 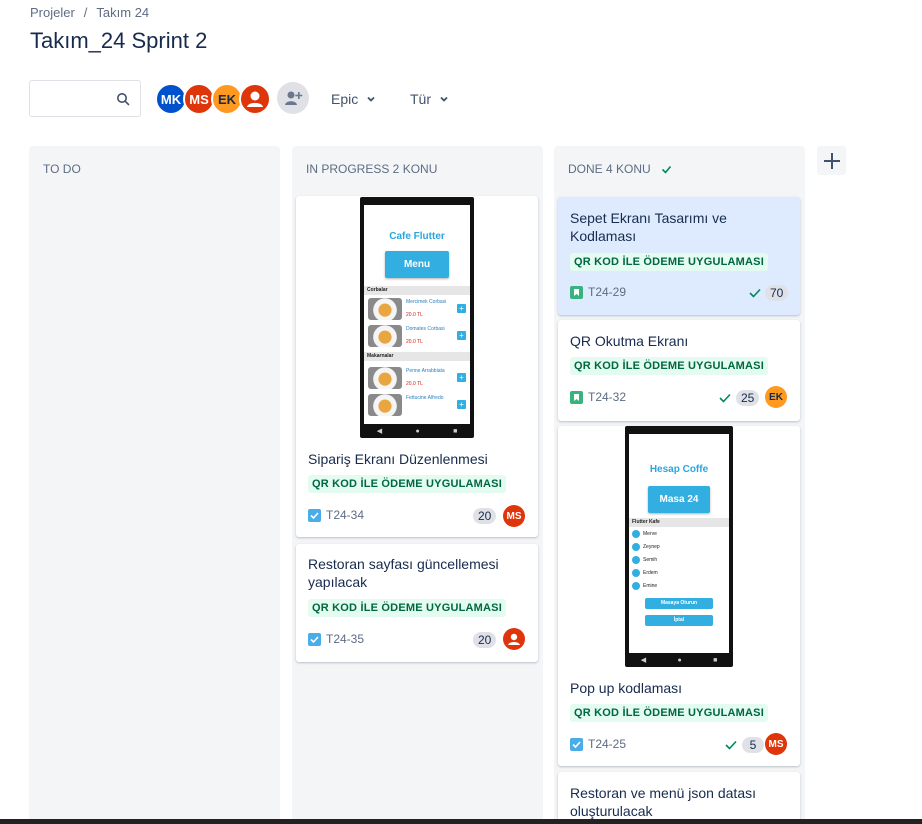 I want to click on phone-person-row: Semih, so click(x=644, y=560).